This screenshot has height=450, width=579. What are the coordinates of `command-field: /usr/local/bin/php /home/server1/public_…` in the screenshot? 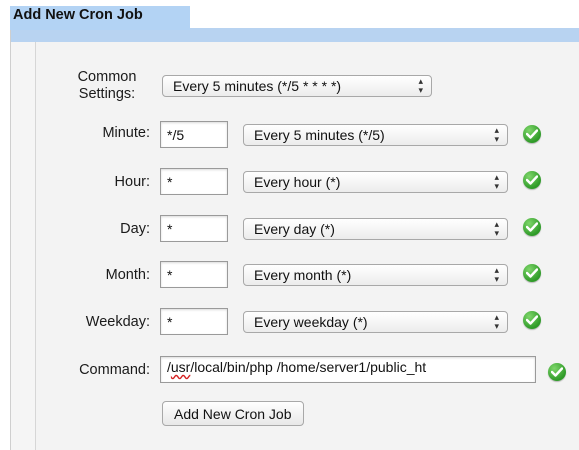 It's located at (348, 369).